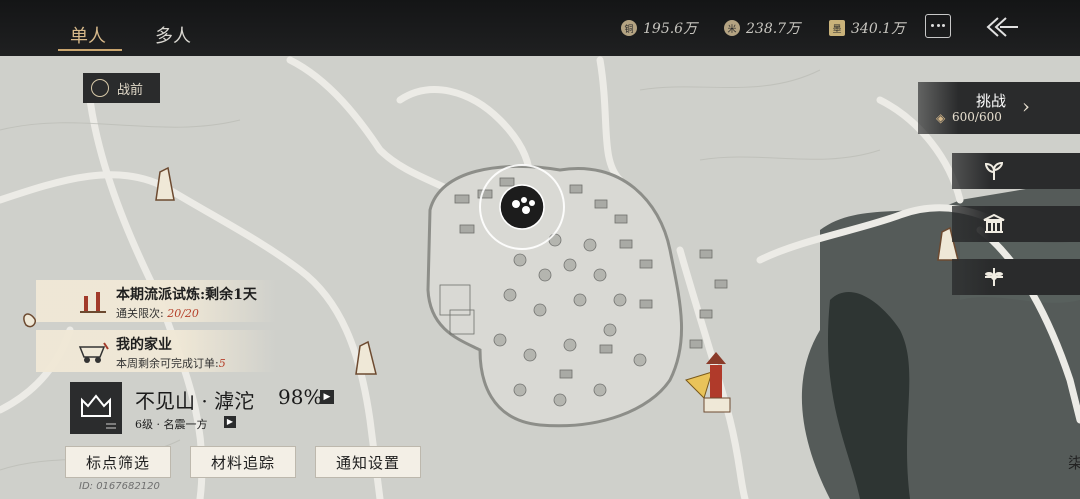  What do you see at coordinates (90, 50) in the screenshot?
I see `active-tab-underline` at bounding box center [90, 50].